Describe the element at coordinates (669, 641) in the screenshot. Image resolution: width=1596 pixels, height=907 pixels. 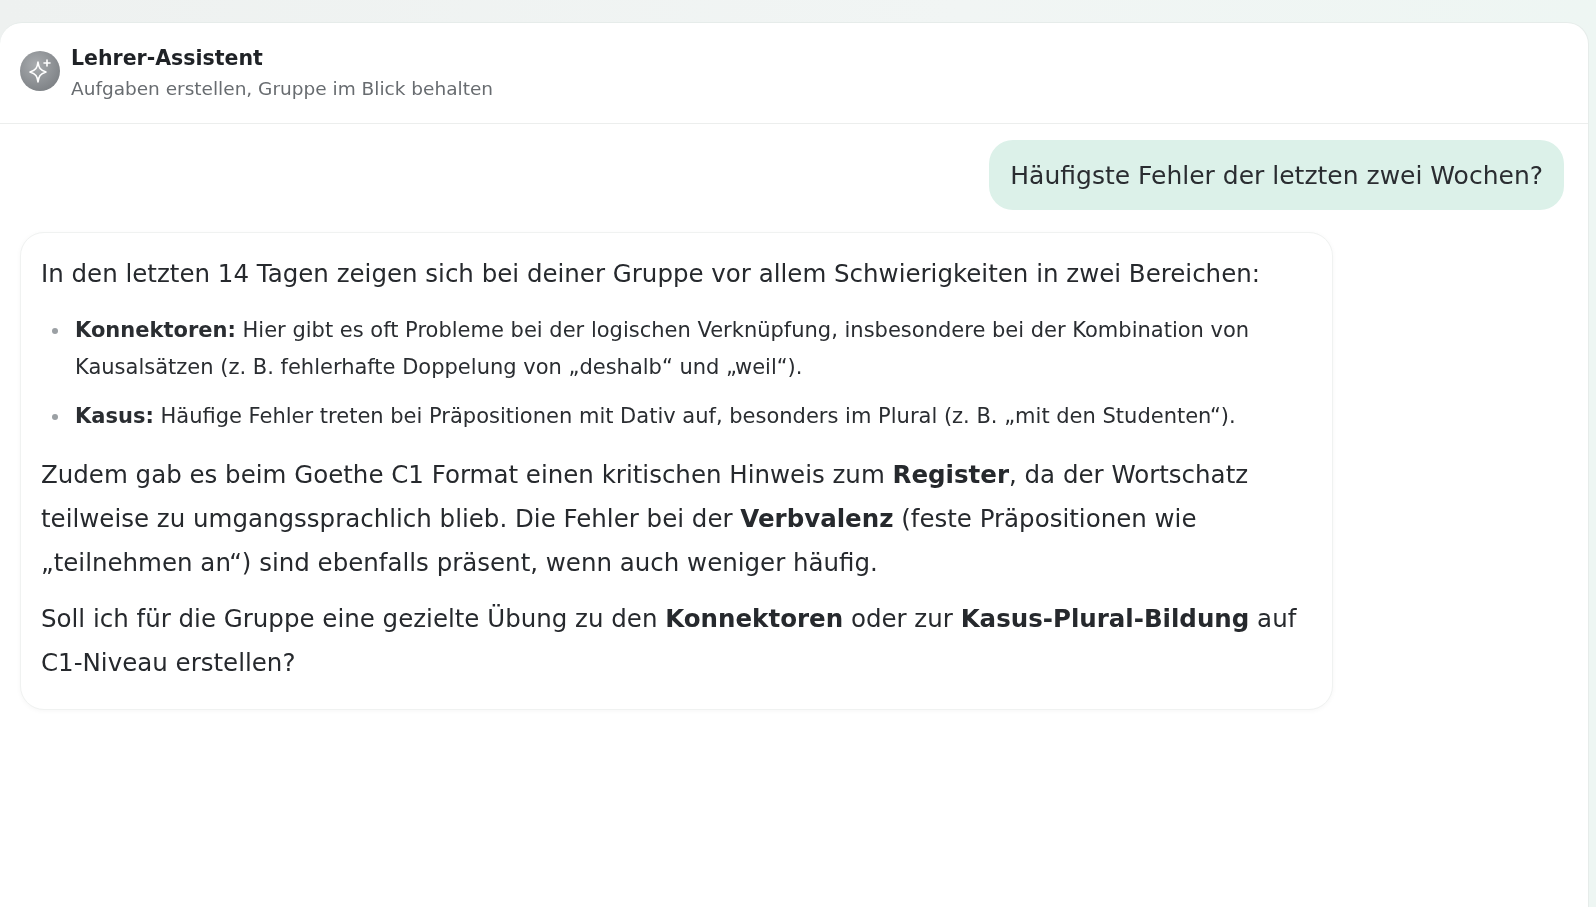
I see `message-paragraph: Soll ich für die Gruppe eine gezielte Übung zu den Konnektoren oder zur Kasus-Plural-Bildung auf C1-Niveau erstellen?` at that location.